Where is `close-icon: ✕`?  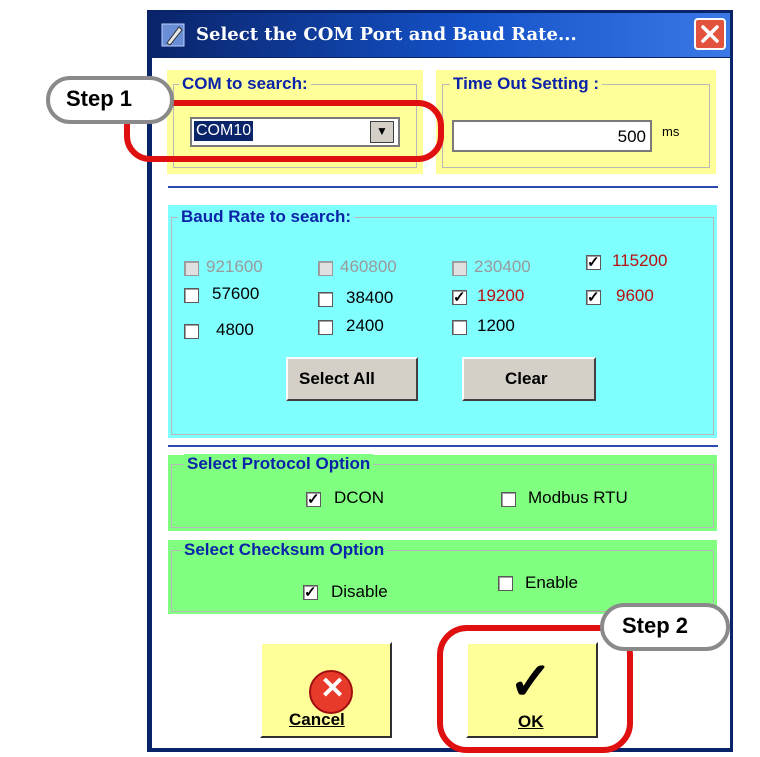 close-icon: ✕ is located at coordinates (333, 688).